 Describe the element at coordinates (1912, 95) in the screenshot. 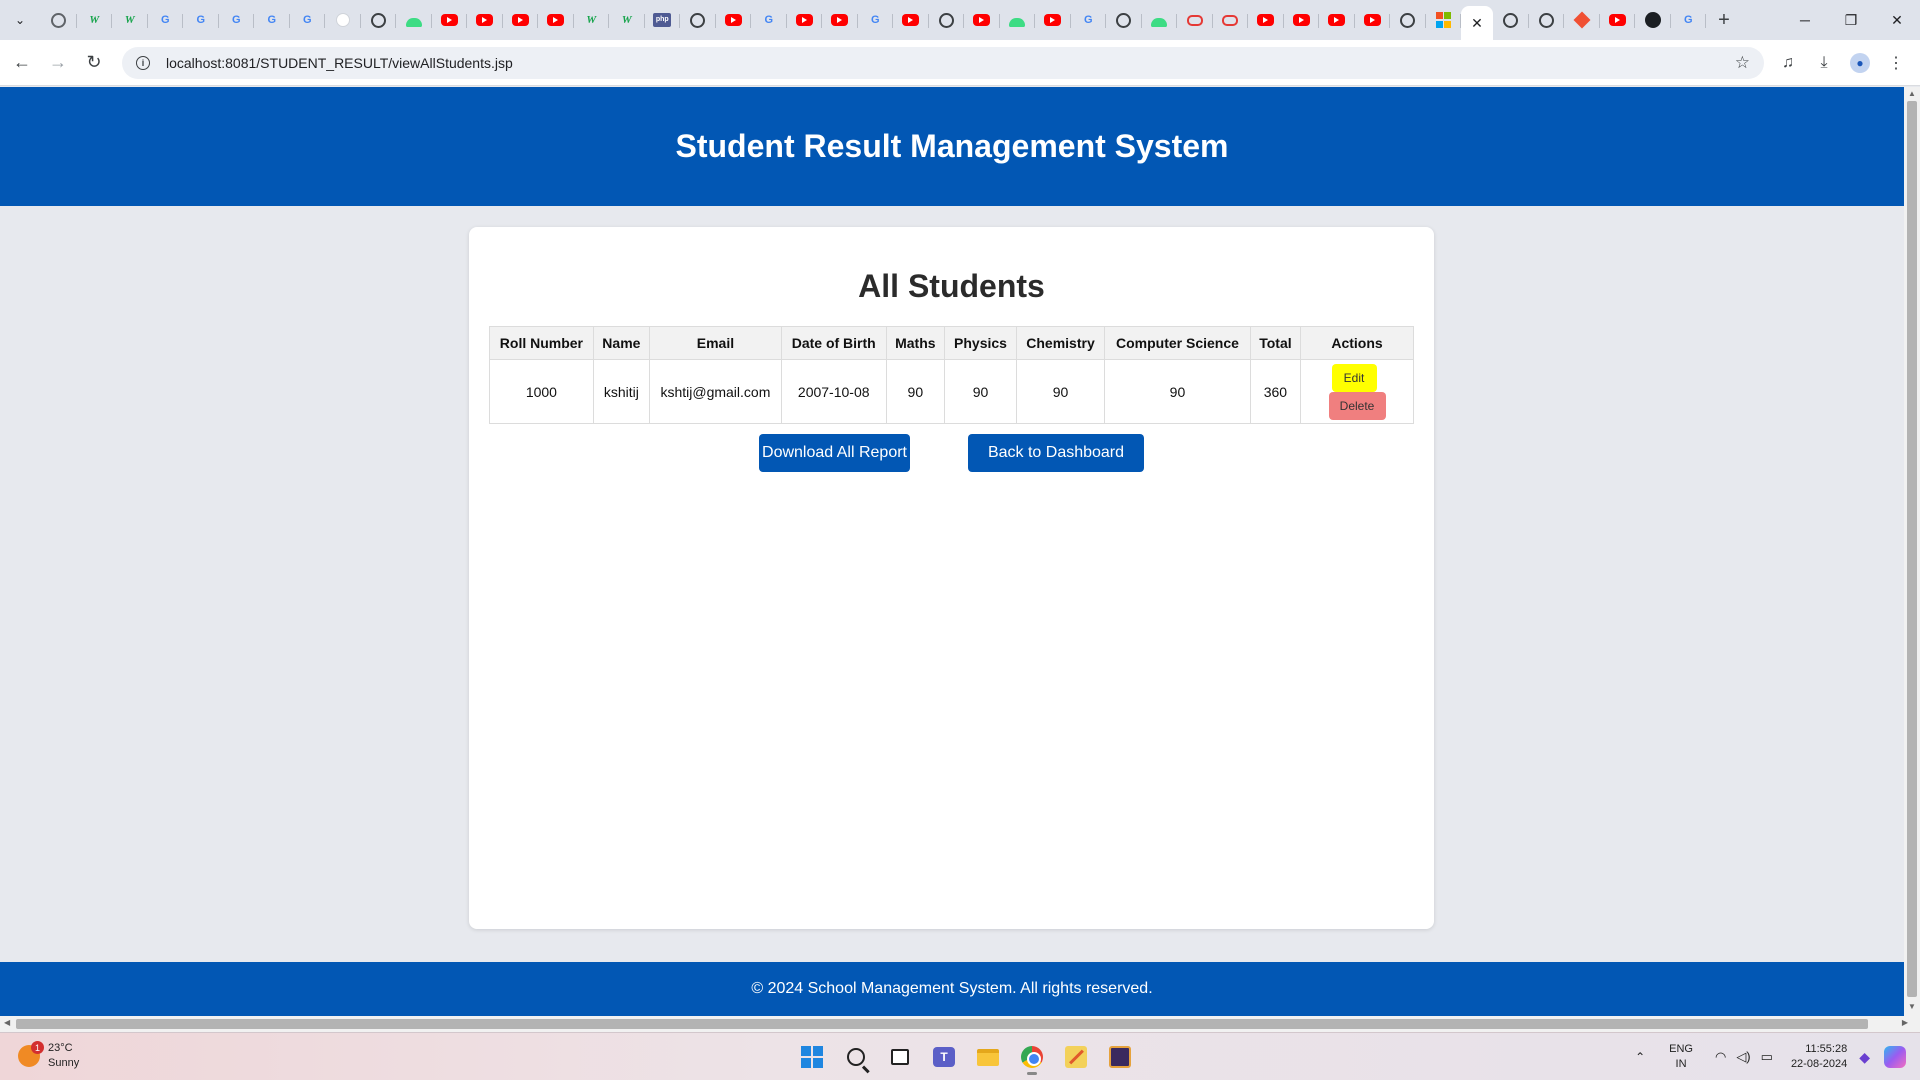

I see `scroll-up-icon: ▲` at that location.